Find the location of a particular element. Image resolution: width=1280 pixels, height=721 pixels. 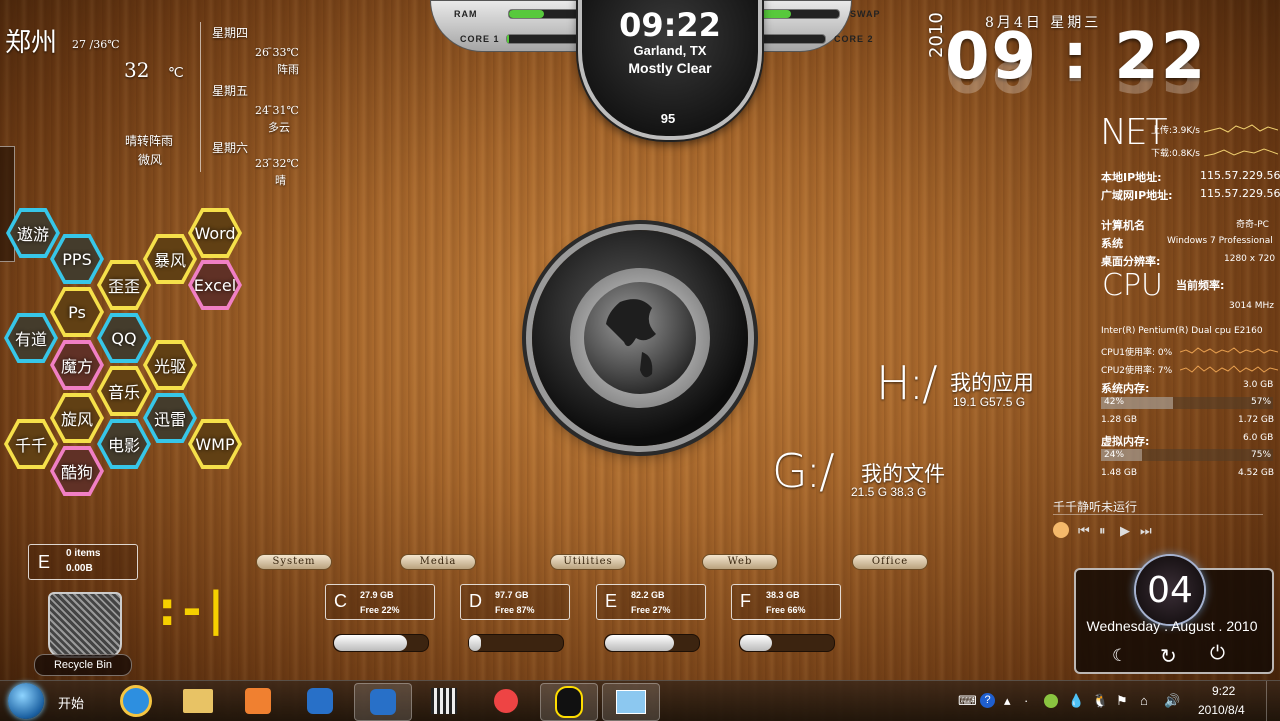

maxthon-icon is located at coordinates (320, 701).